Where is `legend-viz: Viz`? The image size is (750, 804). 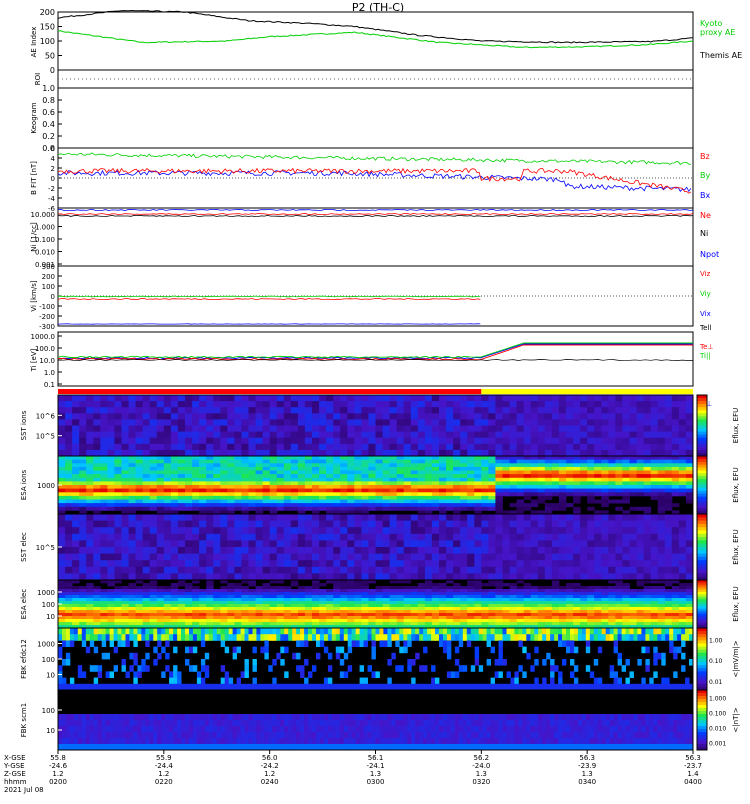 legend-viz: Viz is located at coordinates (705, 274).